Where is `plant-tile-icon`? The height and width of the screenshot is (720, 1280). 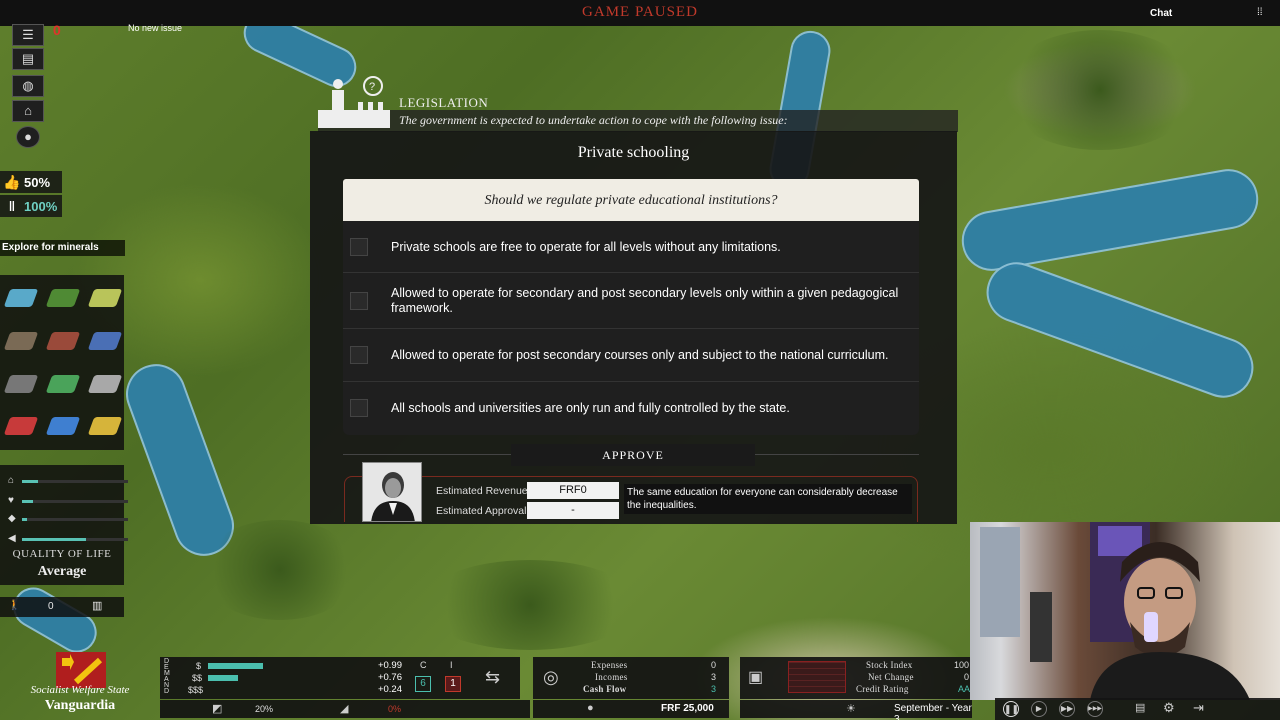 plant-tile-icon is located at coordinates (105, 384).